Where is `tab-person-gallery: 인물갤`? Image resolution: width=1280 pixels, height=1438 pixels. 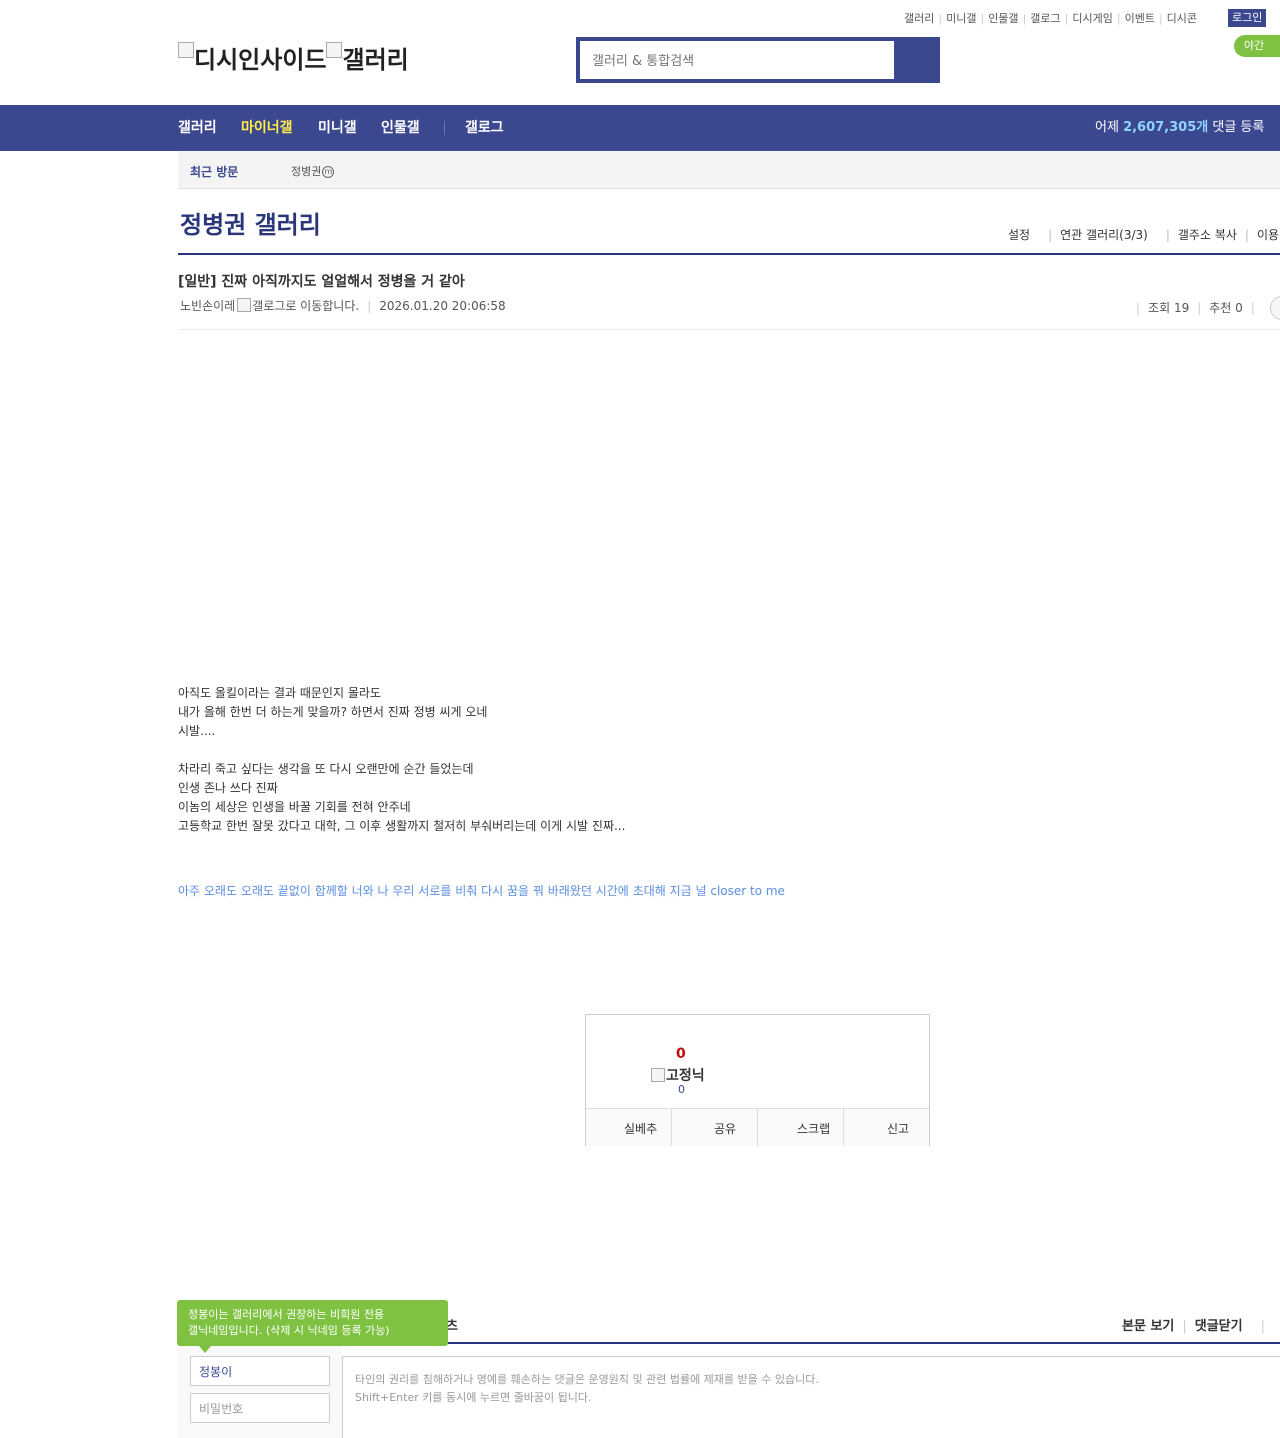 tab-person-gallery: 인물갤 is located at coordinates (400, 128).